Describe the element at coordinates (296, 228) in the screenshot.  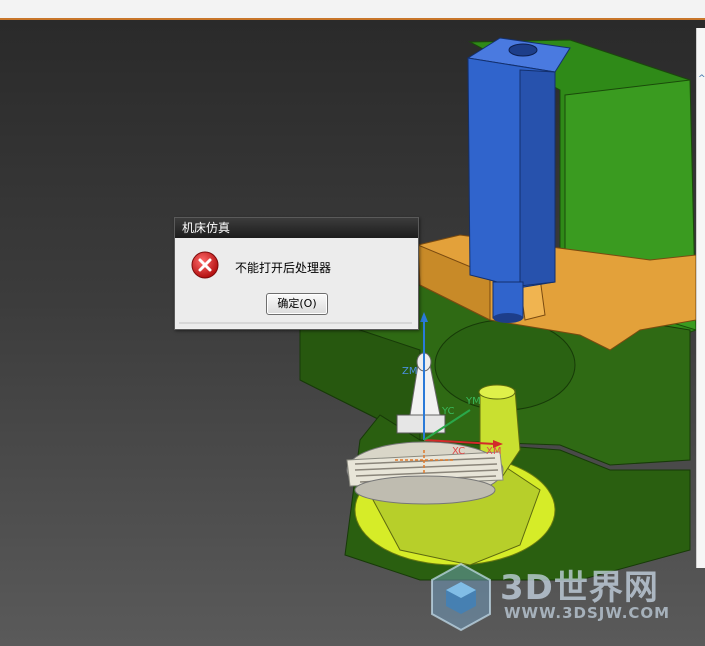
I see `dialog-title: 机床仿真` at that location.